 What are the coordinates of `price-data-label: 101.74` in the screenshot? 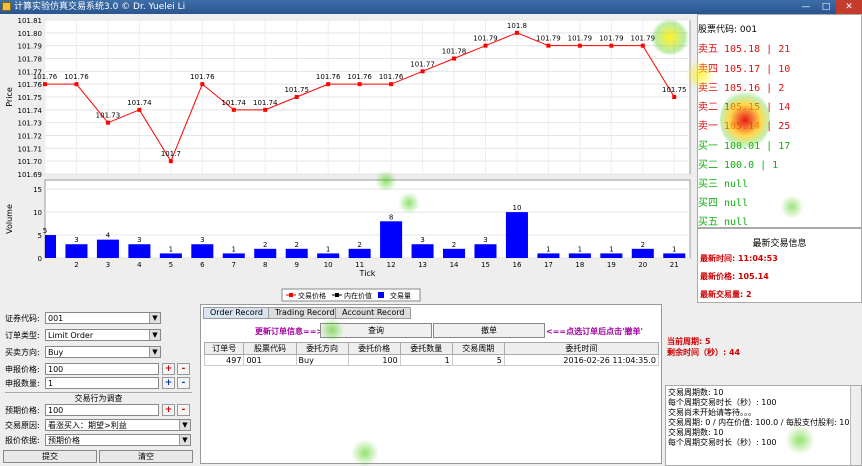 It's located at (139, 103).